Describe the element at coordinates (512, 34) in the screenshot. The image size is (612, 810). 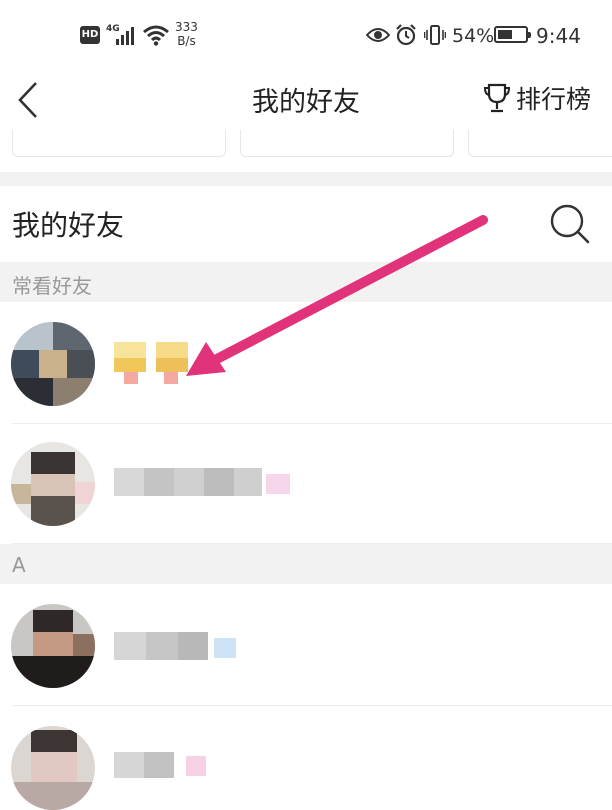
I see `battery-icon` at that location.